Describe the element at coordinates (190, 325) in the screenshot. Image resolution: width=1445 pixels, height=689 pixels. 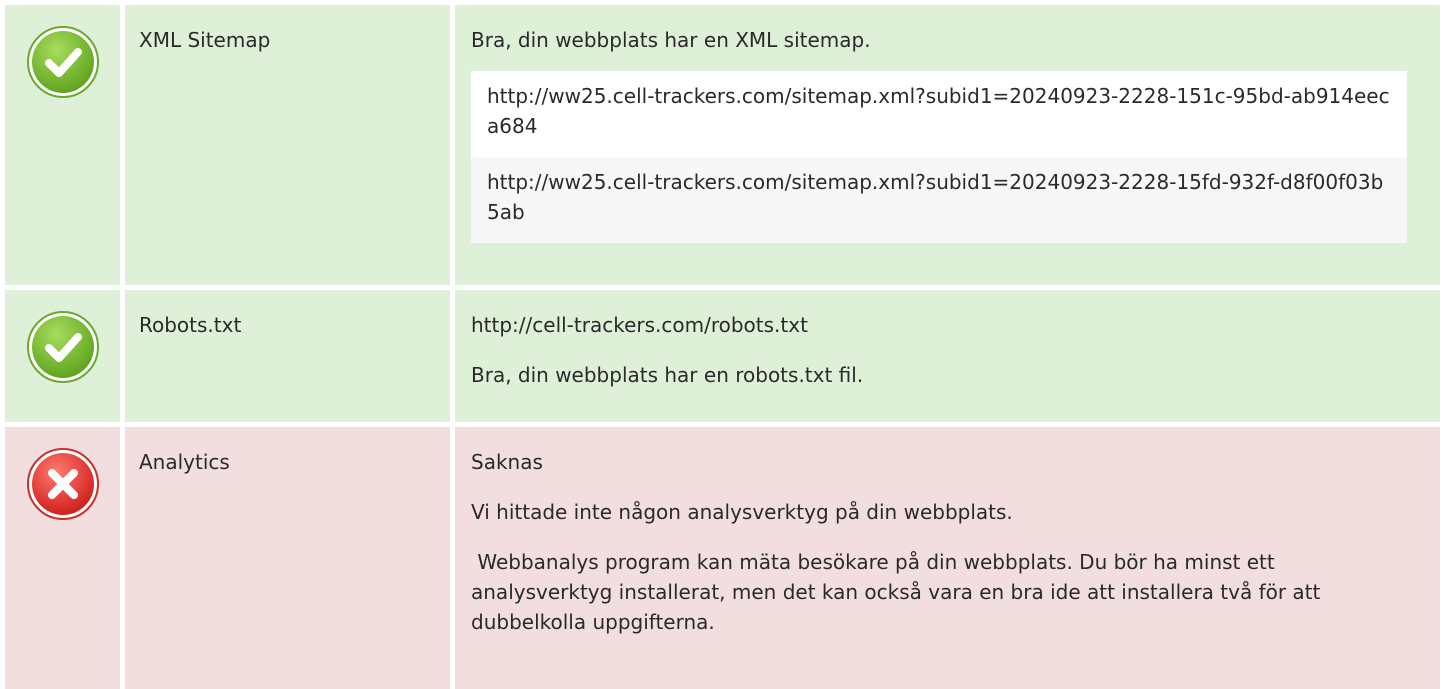
I see `row-label: Robots.txt` at that location.